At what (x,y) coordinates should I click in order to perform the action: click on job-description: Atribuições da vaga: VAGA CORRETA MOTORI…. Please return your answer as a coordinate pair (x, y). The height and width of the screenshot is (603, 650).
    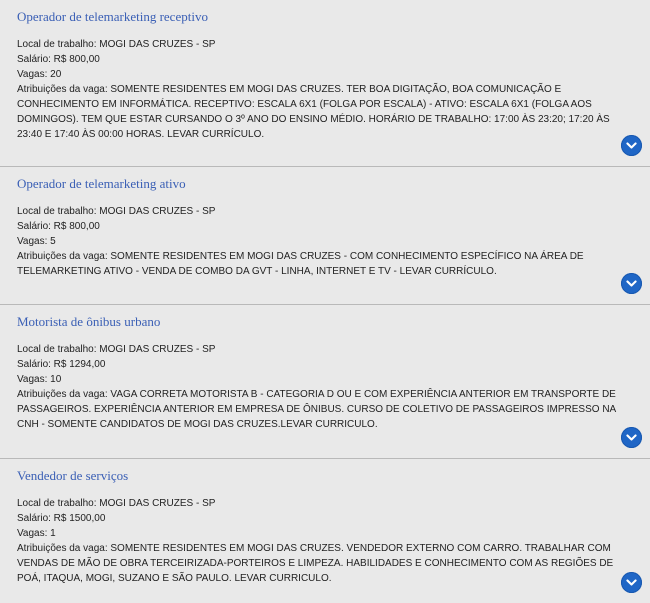
    Looking at the image, I should click on (316, 409).